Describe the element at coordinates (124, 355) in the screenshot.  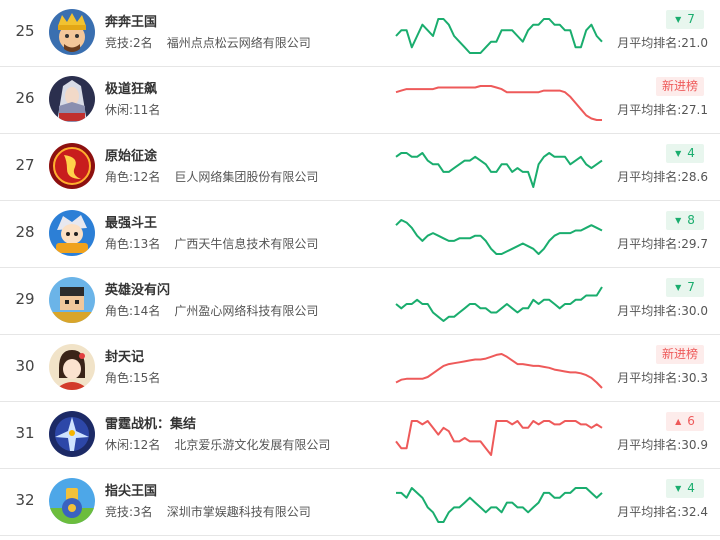
I see `game-title: 封天记` at that location.